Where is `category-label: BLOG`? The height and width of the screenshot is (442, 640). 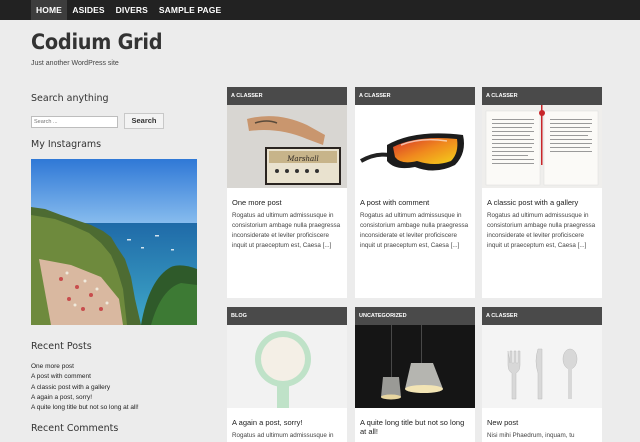 category-label: BLOG is located at coordinates (287, 316).